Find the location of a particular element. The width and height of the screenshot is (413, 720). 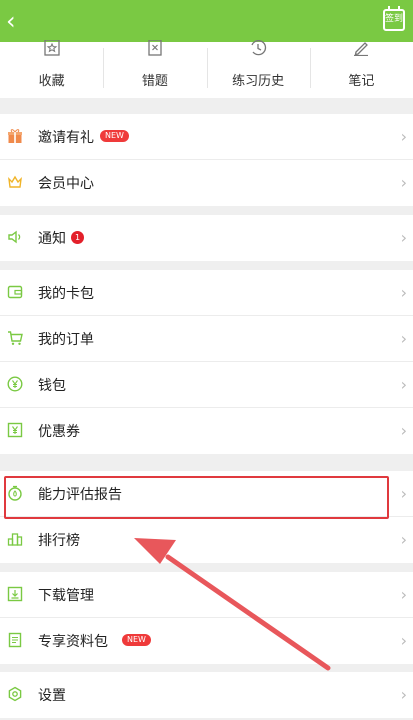

menu-item-label: 专享资料包 is located at coordinates (73, 642).